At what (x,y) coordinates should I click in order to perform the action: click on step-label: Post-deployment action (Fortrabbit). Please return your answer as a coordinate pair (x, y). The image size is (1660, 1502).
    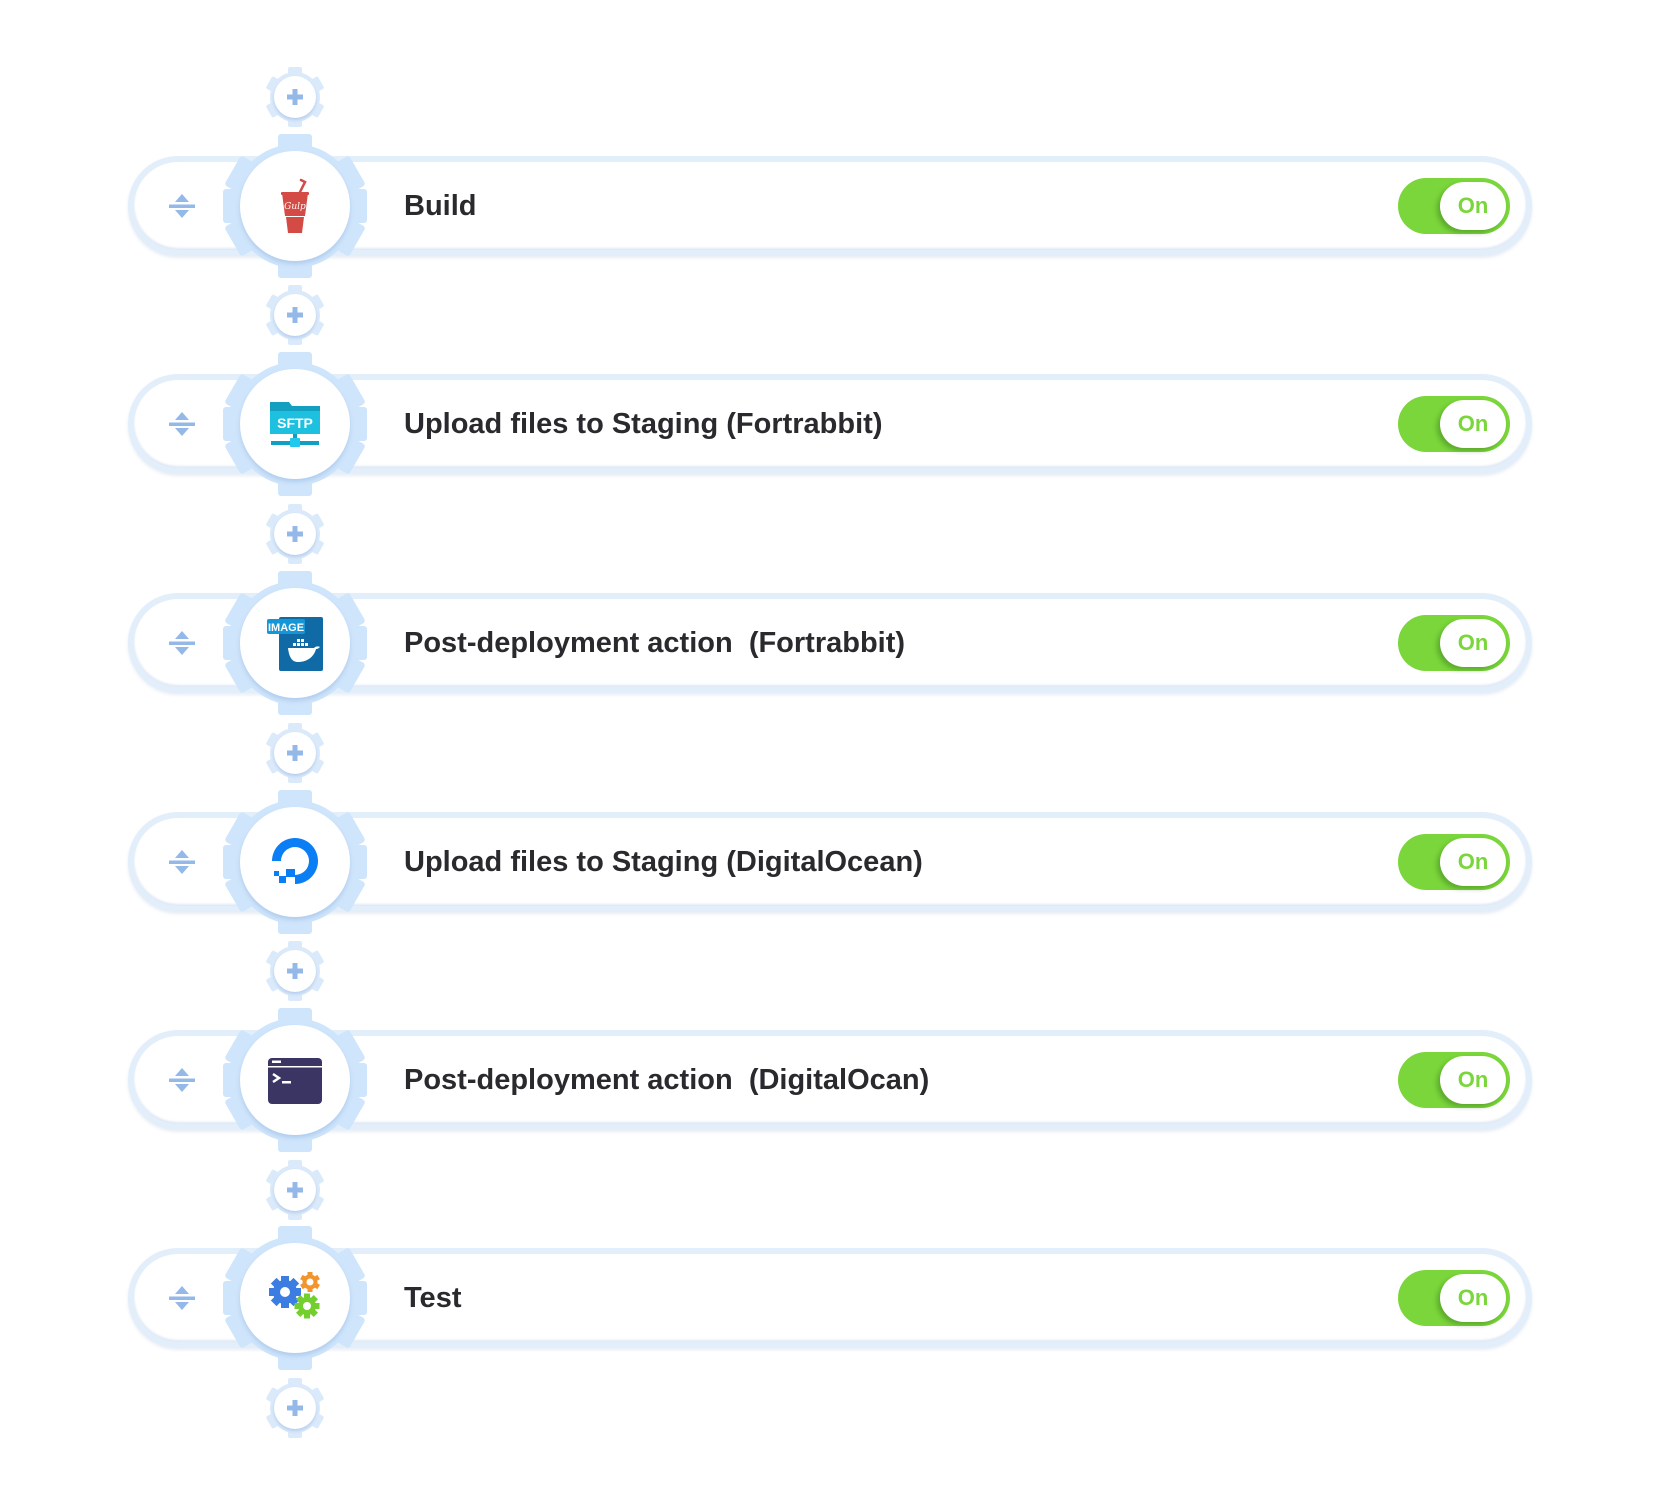
    Looking at the image, I should click on (655, 643).